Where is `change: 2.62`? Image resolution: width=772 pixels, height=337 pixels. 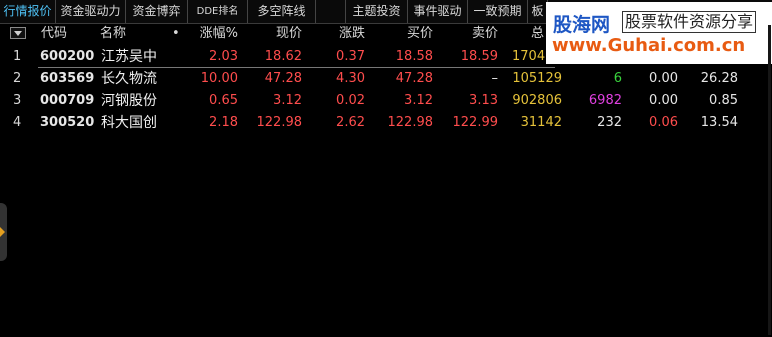 change: 2.62 is located at coordinates (350, 122).